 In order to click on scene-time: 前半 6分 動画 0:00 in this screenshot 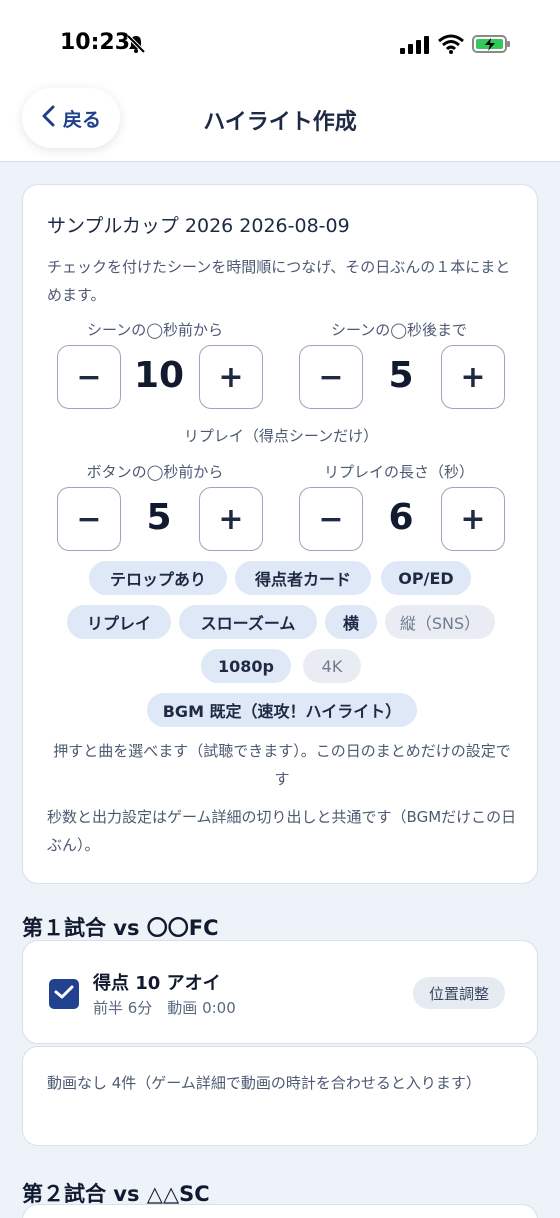, I will do `click(164, 1008)`.